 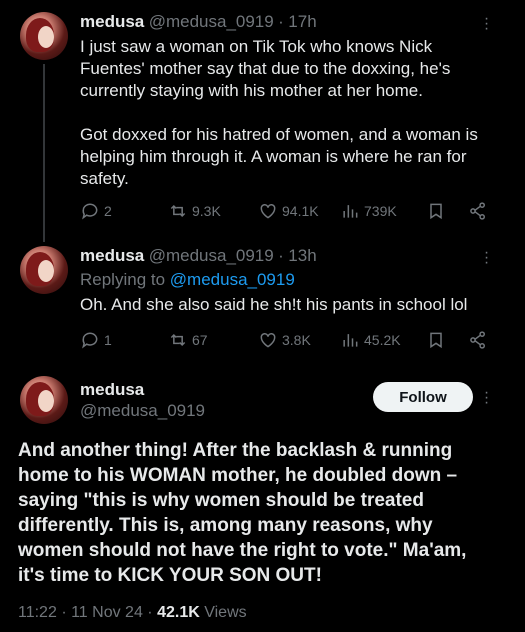 I want to click on like-count: 94.1K, so click(x=300, y=211).